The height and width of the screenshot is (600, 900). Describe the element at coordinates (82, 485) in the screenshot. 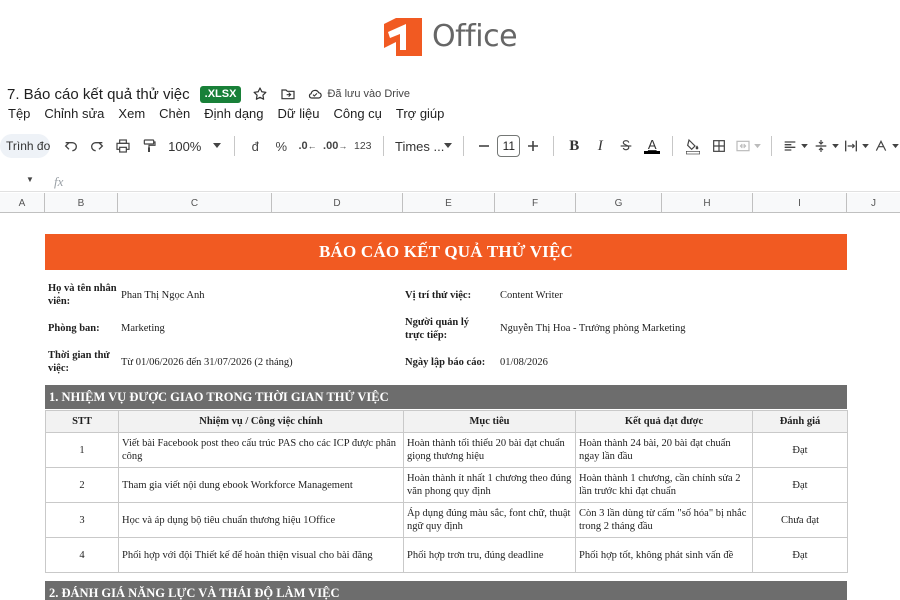

I see `table-cell: 2` at that location.